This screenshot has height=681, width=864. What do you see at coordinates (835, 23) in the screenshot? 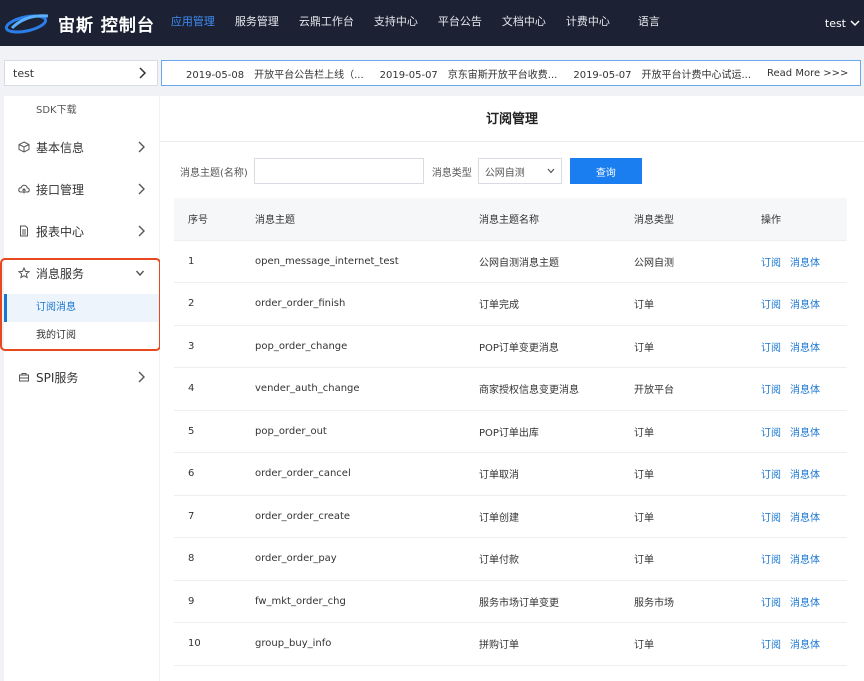
I see `user-name: test` at bounding box center [835, 23].